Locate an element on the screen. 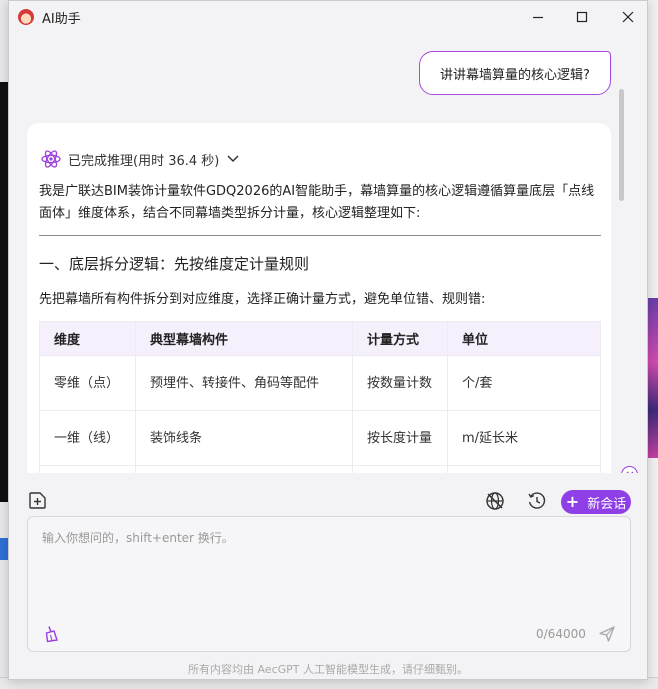 This screenshot has height=689, width=658. user-message-bubble: 讲讲幕墙算量的核心逻辑? is located at coordinates (515, 73).